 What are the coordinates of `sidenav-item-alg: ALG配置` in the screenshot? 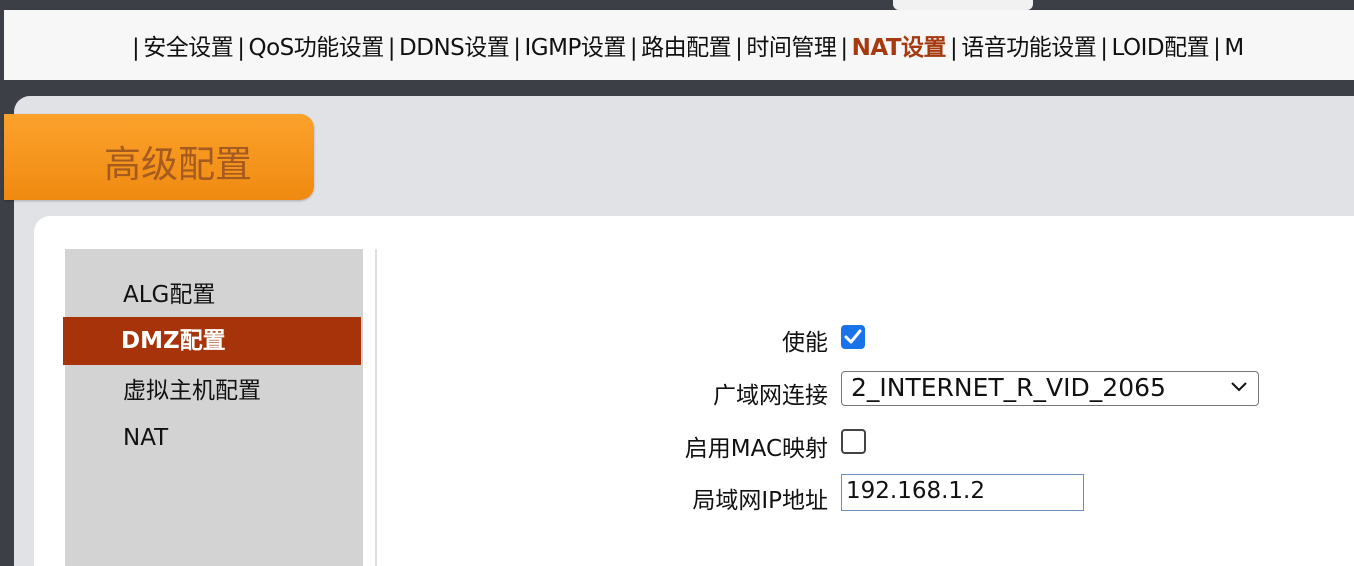 It's located at (214, 295).